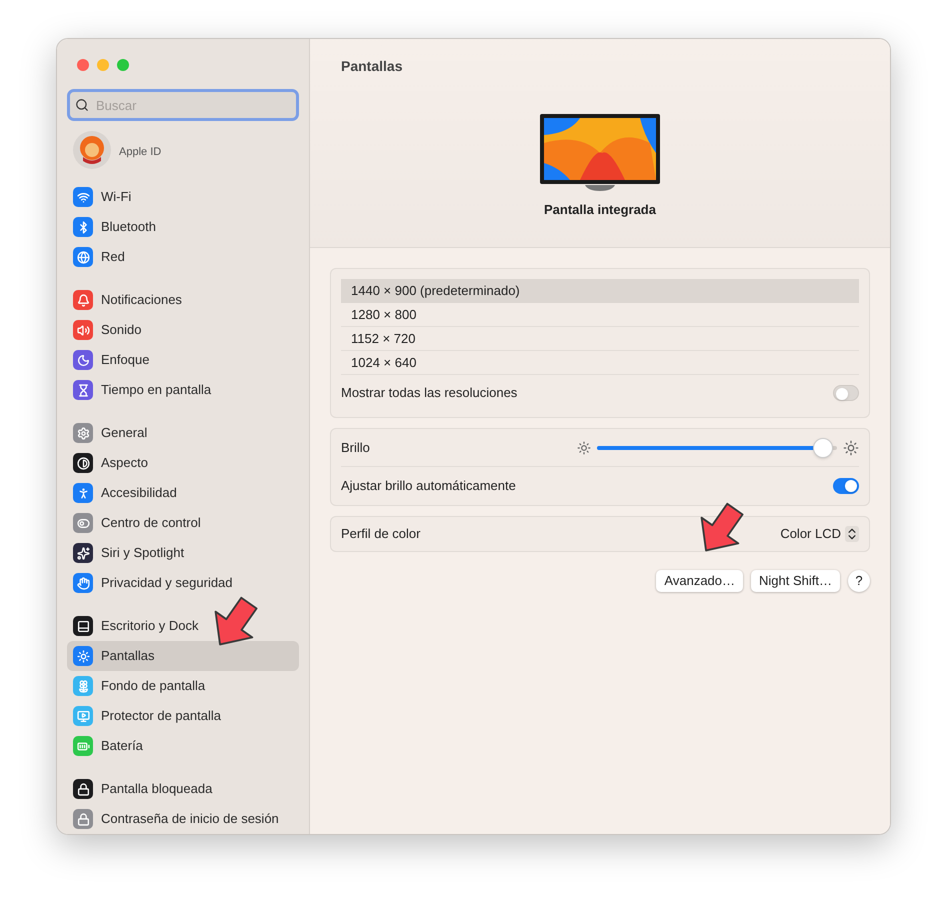  Describe the element at coordinates (600, 363) in the screenshot. I see `resolution-option: 1024 × 640` at that location.